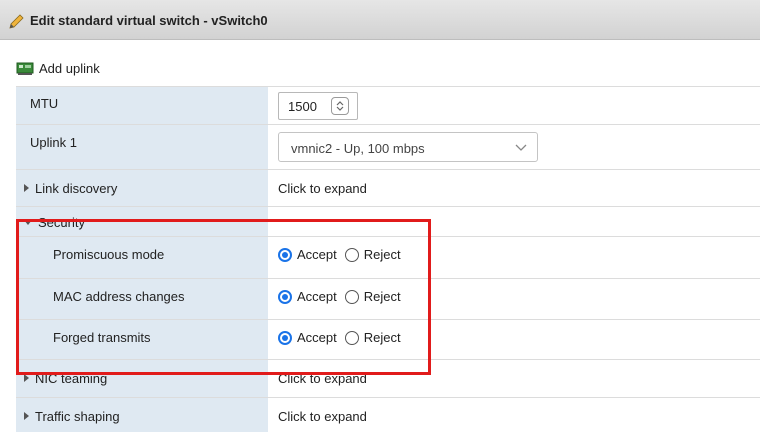 The height and width of the screenshot is (443, 760). Describe the element at coordinates (69, 68) in the screenshot. I see `add-uplink-label: Add uplink` at that location.